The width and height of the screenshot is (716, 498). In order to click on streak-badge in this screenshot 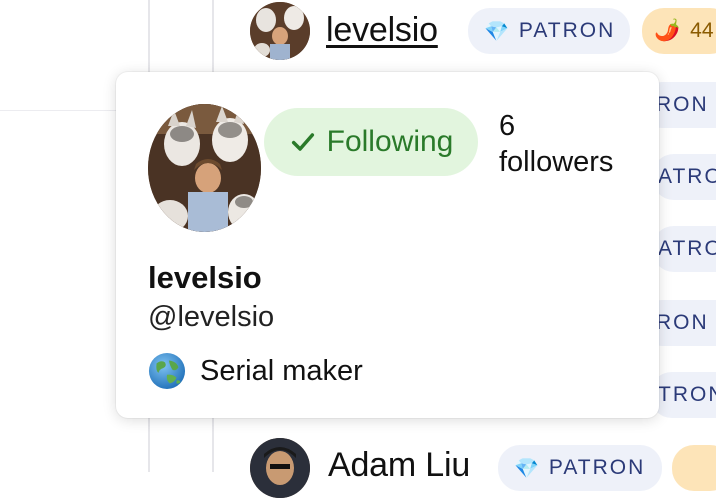, I will do `click(694, 468)`.